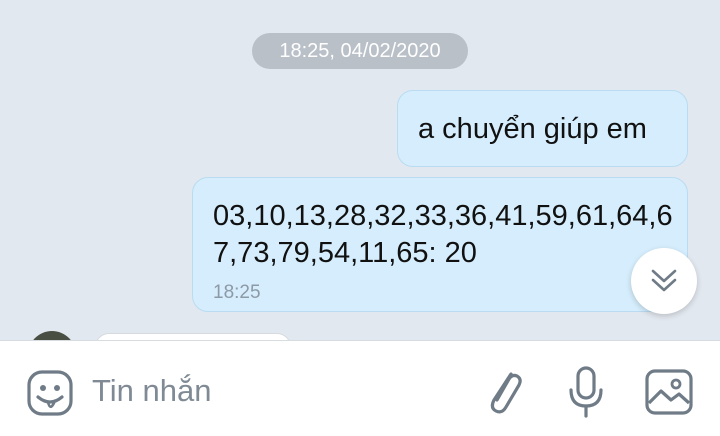 This screenshot has height=436, width=720. I want to click on send-image-button, so click(669, 392).